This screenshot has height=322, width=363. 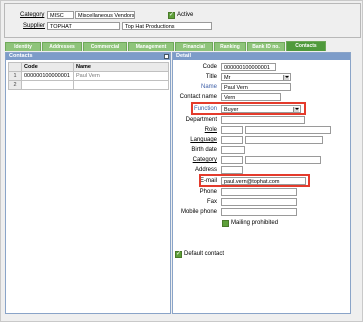 I want to click on cell-code: 000000100000001, so click(x=47, y=76).